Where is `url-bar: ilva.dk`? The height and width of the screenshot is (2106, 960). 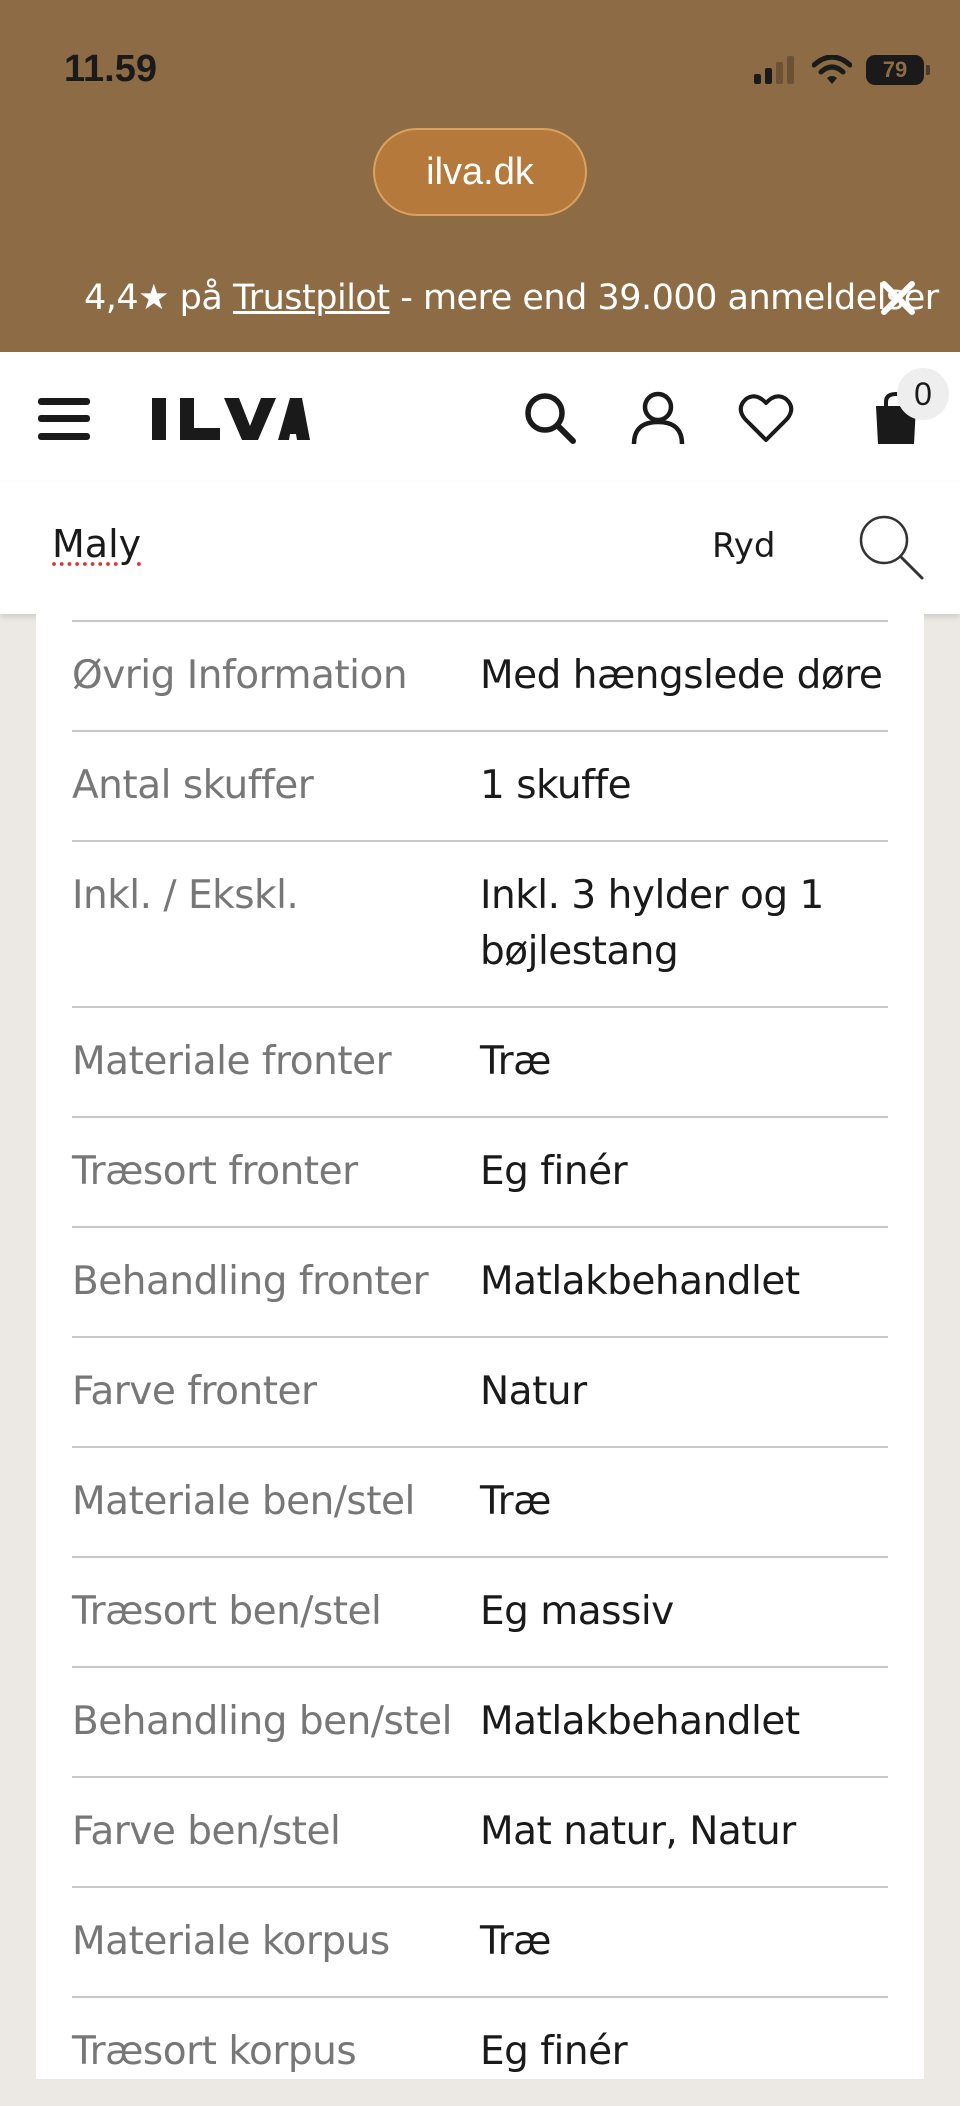
url-bar: ilva.dk is located at coordinates (480, 172).